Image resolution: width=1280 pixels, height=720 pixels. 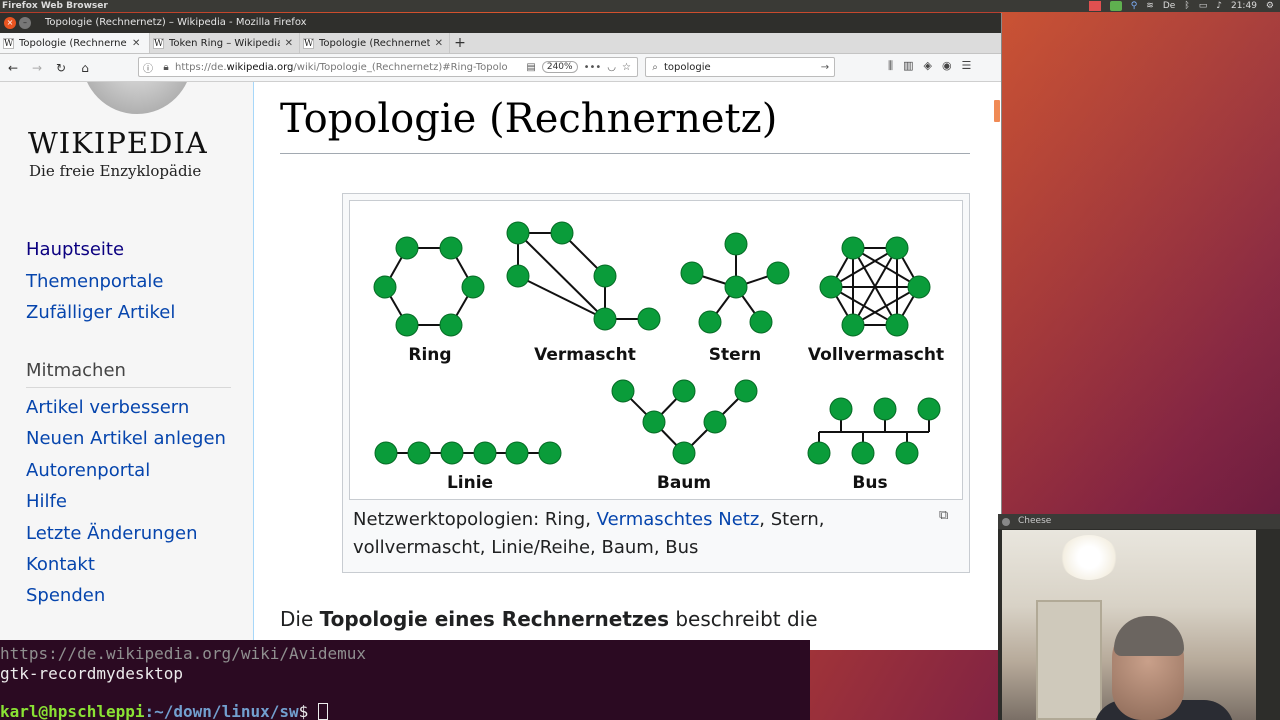 What do you see at coordinates (92, 673) in the screenshot?
I see `terminal-line: gtk-recordmydesktop` at bounding box center [92, 673].